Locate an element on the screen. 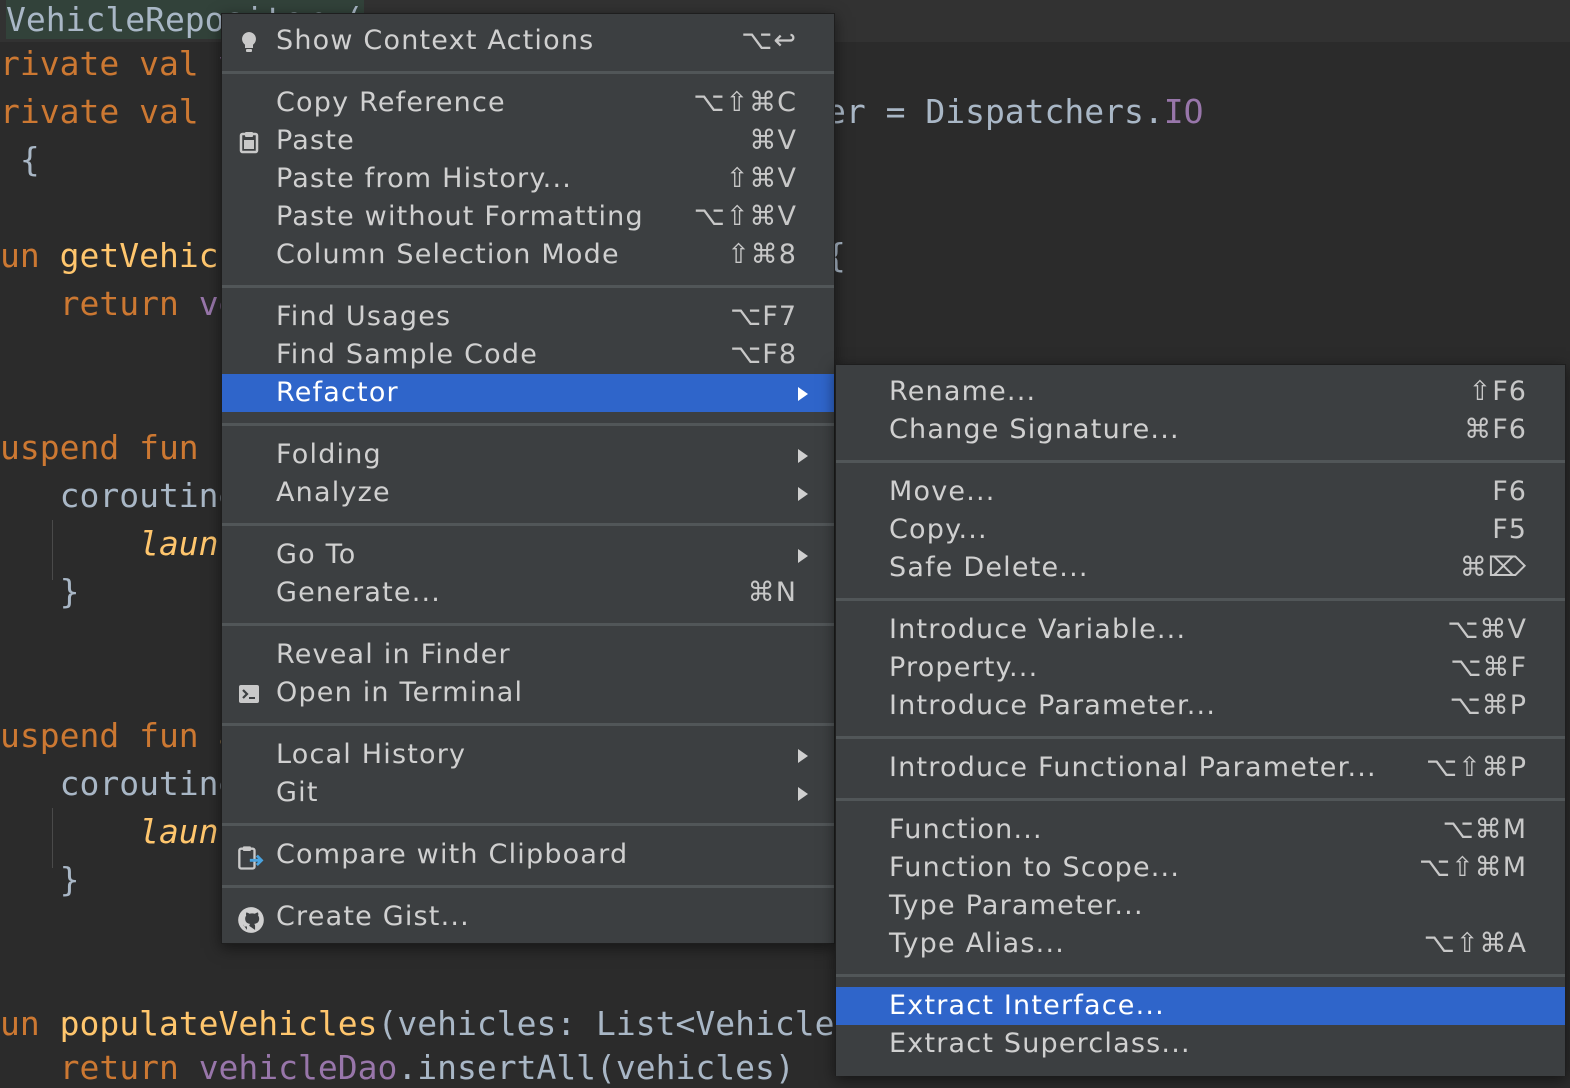  menu-item-go-to: Go To is located at coordinates (528, 555).